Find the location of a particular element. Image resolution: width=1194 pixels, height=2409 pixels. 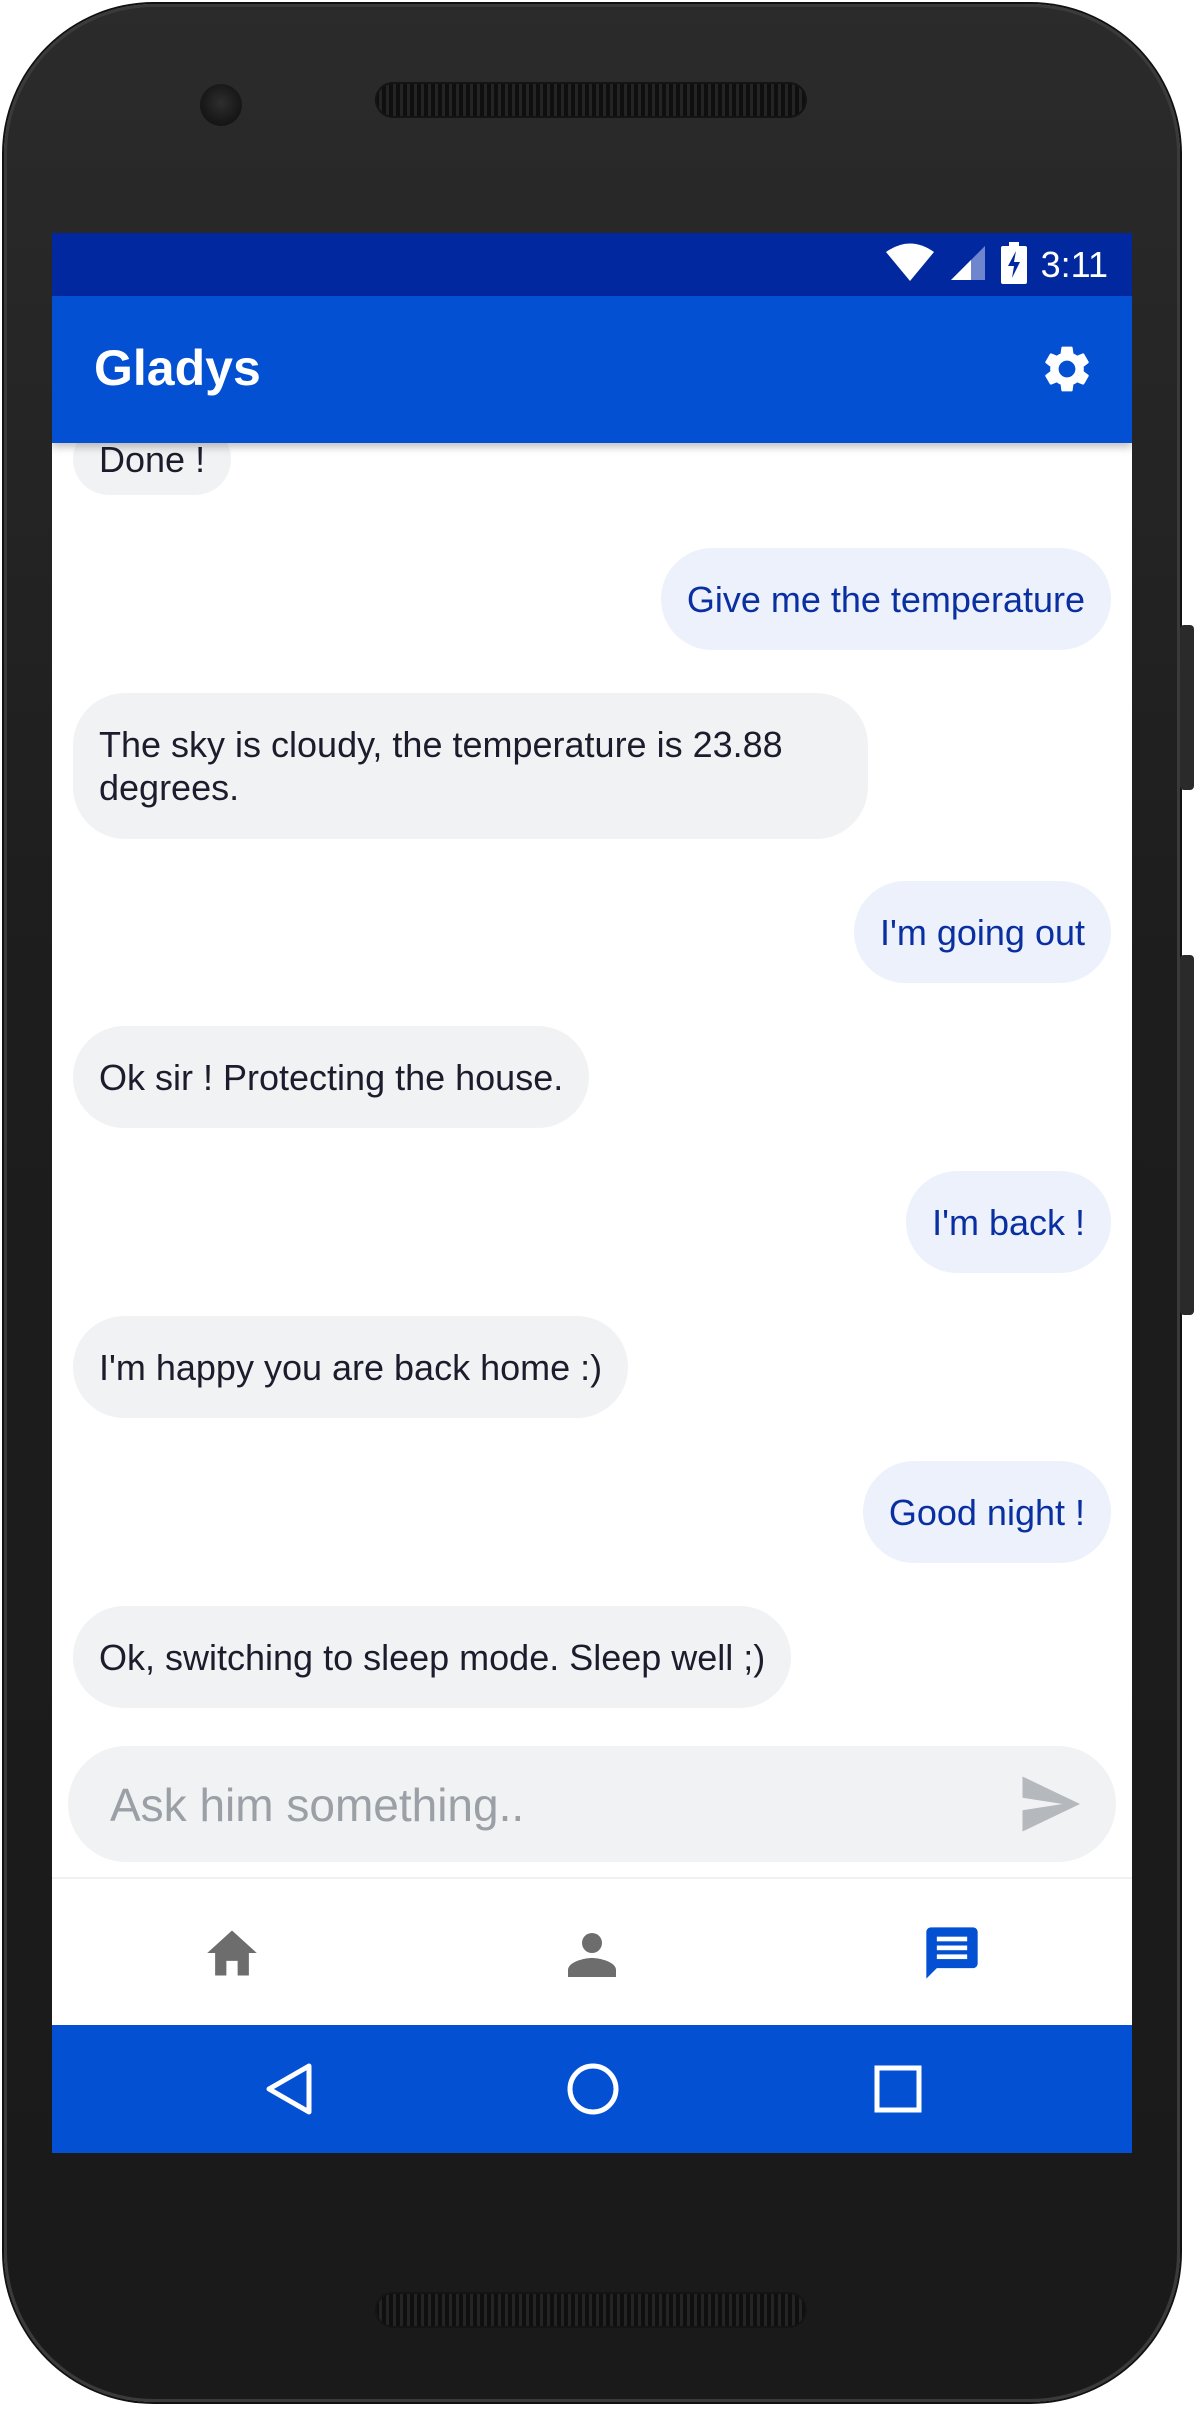

system-navigation-bar is located at coordinates (592, 2089).